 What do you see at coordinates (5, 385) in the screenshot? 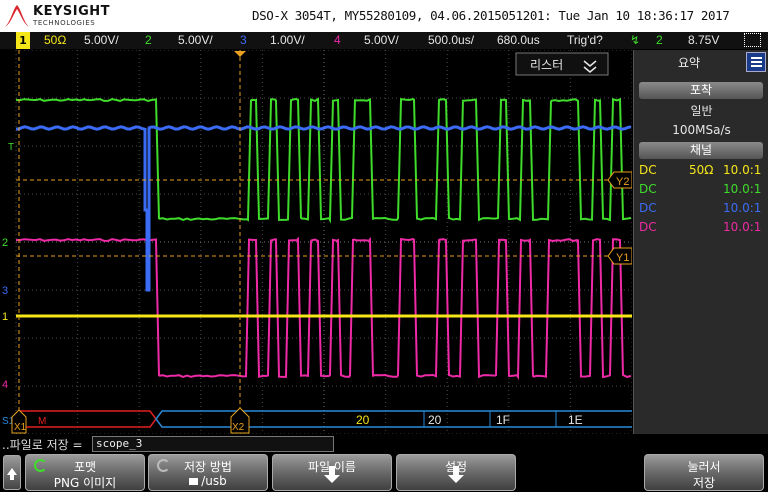
I see `ch4-ground-marker: 4` at bounding box center [5, 385].